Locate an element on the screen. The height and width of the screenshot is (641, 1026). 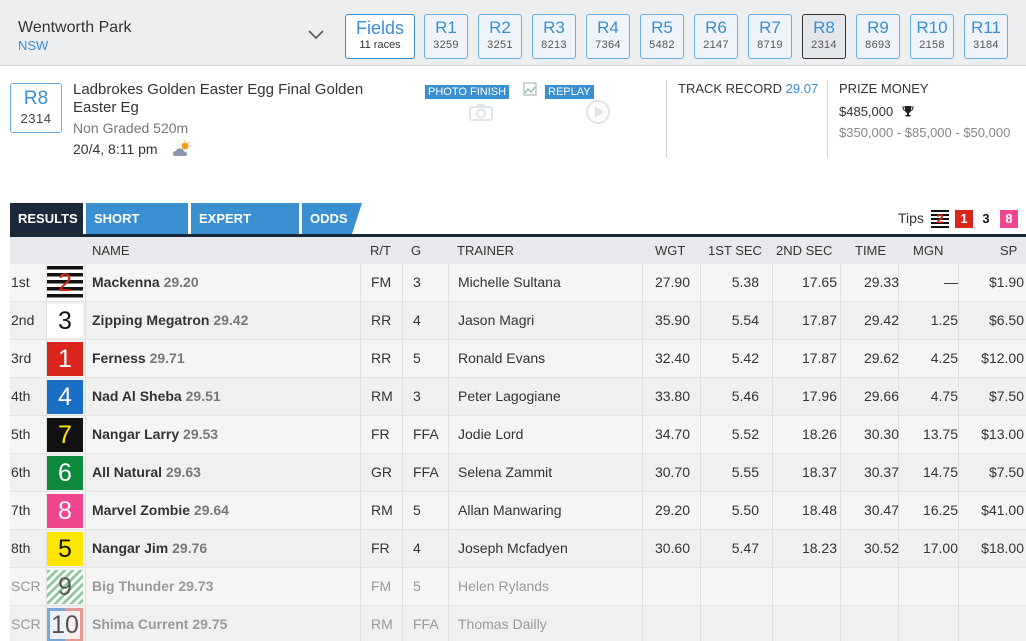
tab-short-form: SHORT FORM is located at coordinates (137, 230).